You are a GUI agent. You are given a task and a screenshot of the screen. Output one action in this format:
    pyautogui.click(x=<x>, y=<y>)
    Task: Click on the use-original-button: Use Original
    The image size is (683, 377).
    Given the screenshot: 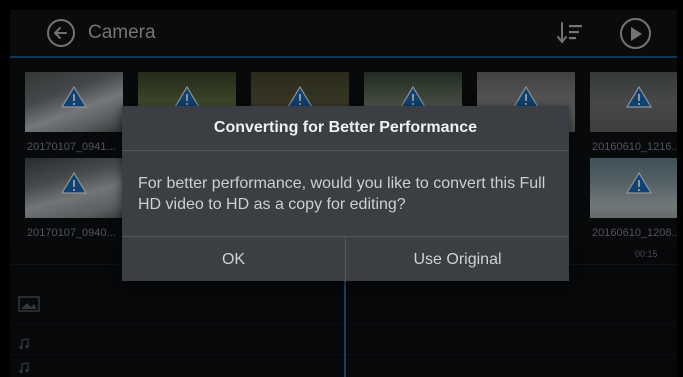 What is the action you would take?
    pyautogui.click(x=457, y=259)
    